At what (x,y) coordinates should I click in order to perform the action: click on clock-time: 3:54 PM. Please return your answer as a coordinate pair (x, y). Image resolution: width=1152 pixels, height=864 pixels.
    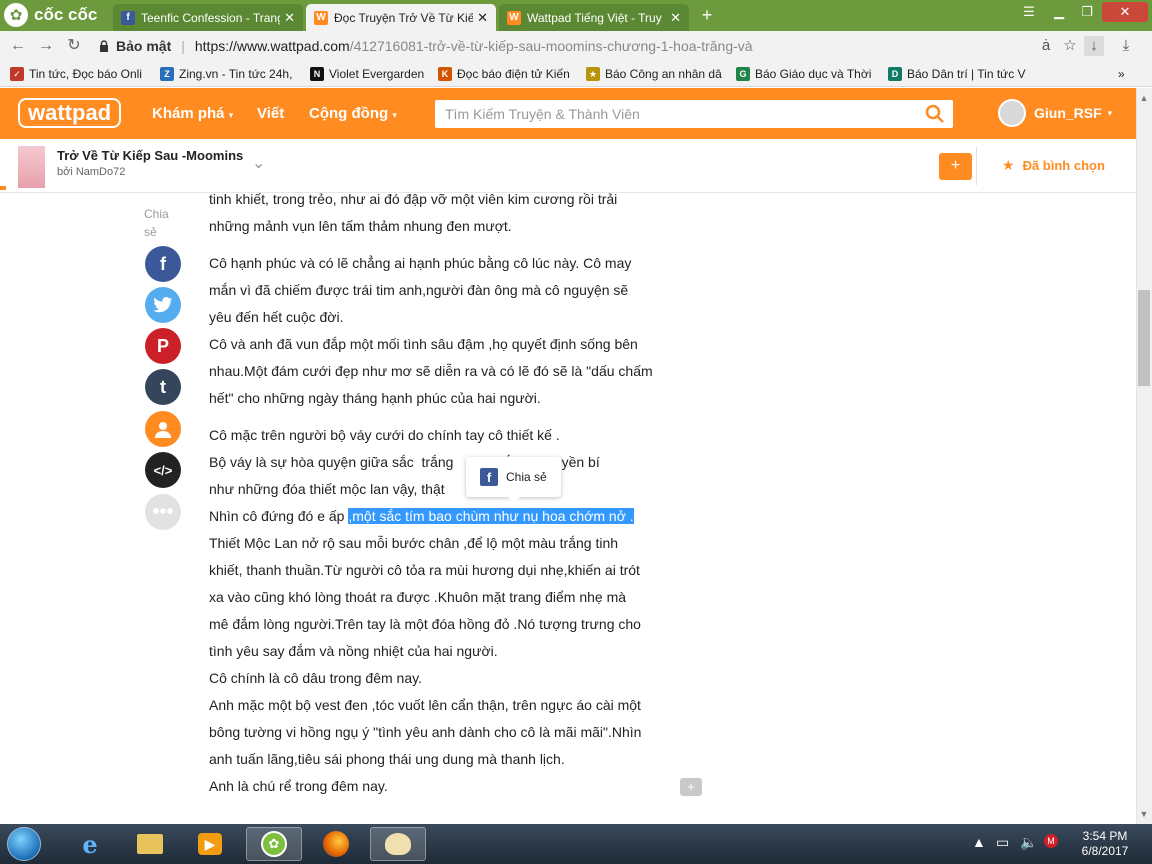
    Looking at the image, I should click on (1105, 836).